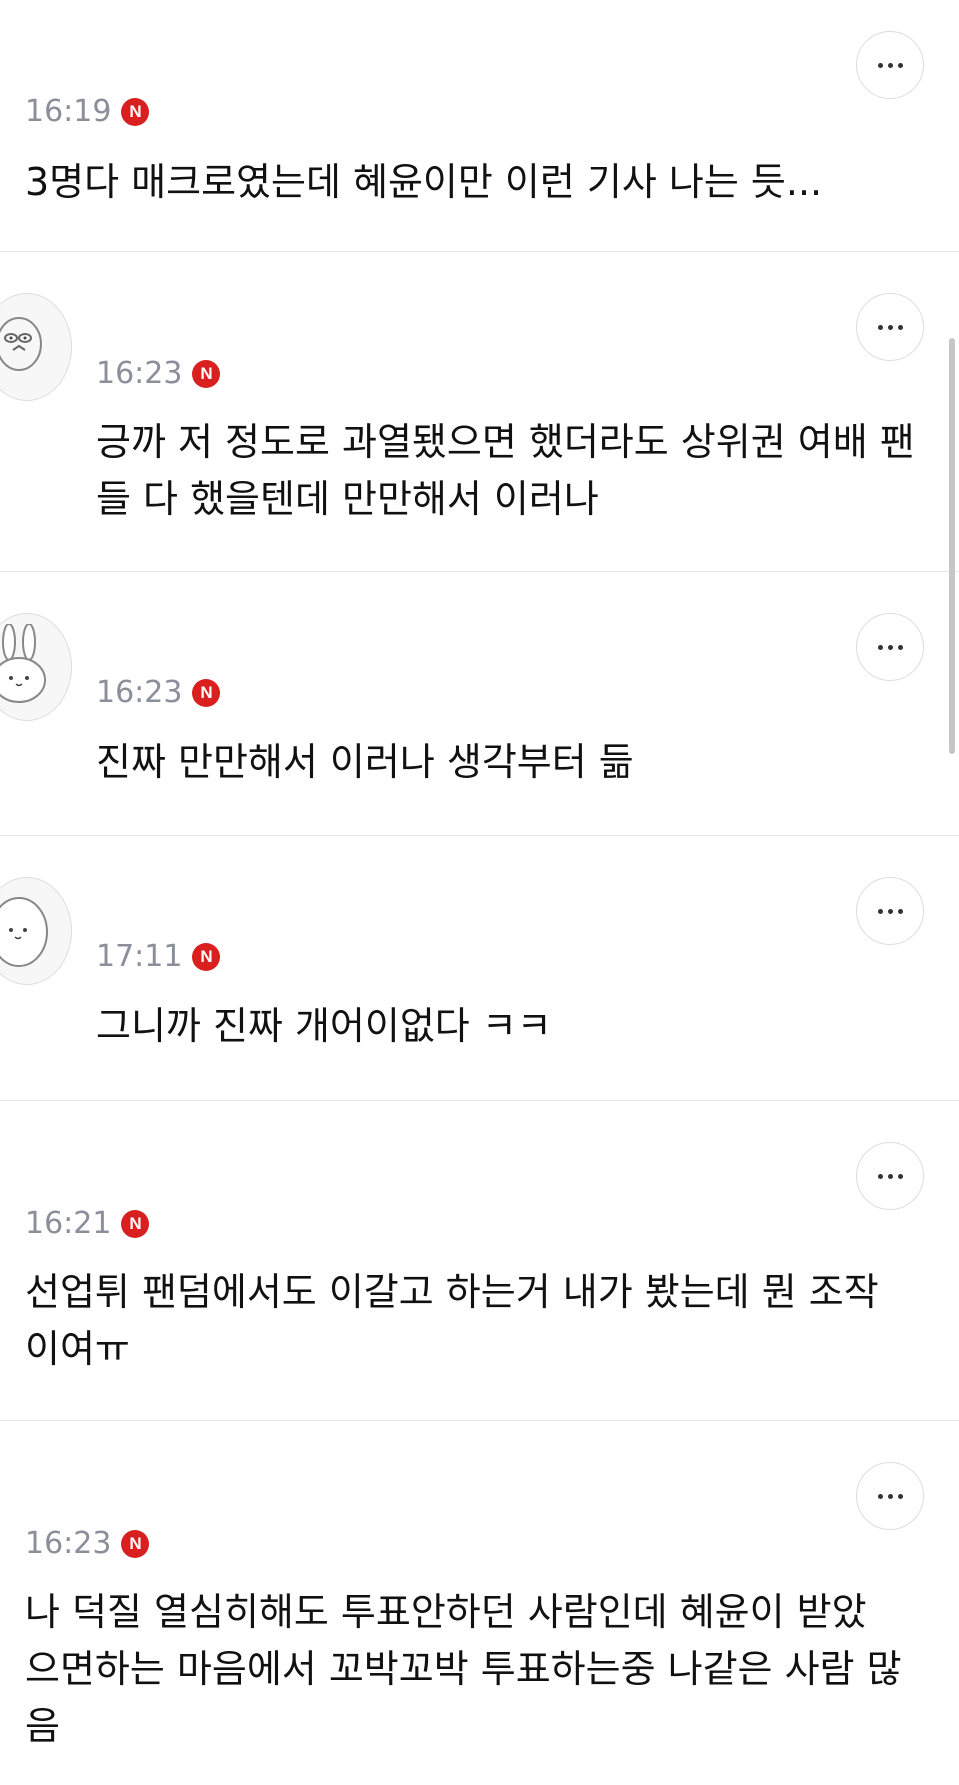 This screenshot has height=1785, width=959. I want to click on comment-meta: 16:19 N, so click(87, 111).